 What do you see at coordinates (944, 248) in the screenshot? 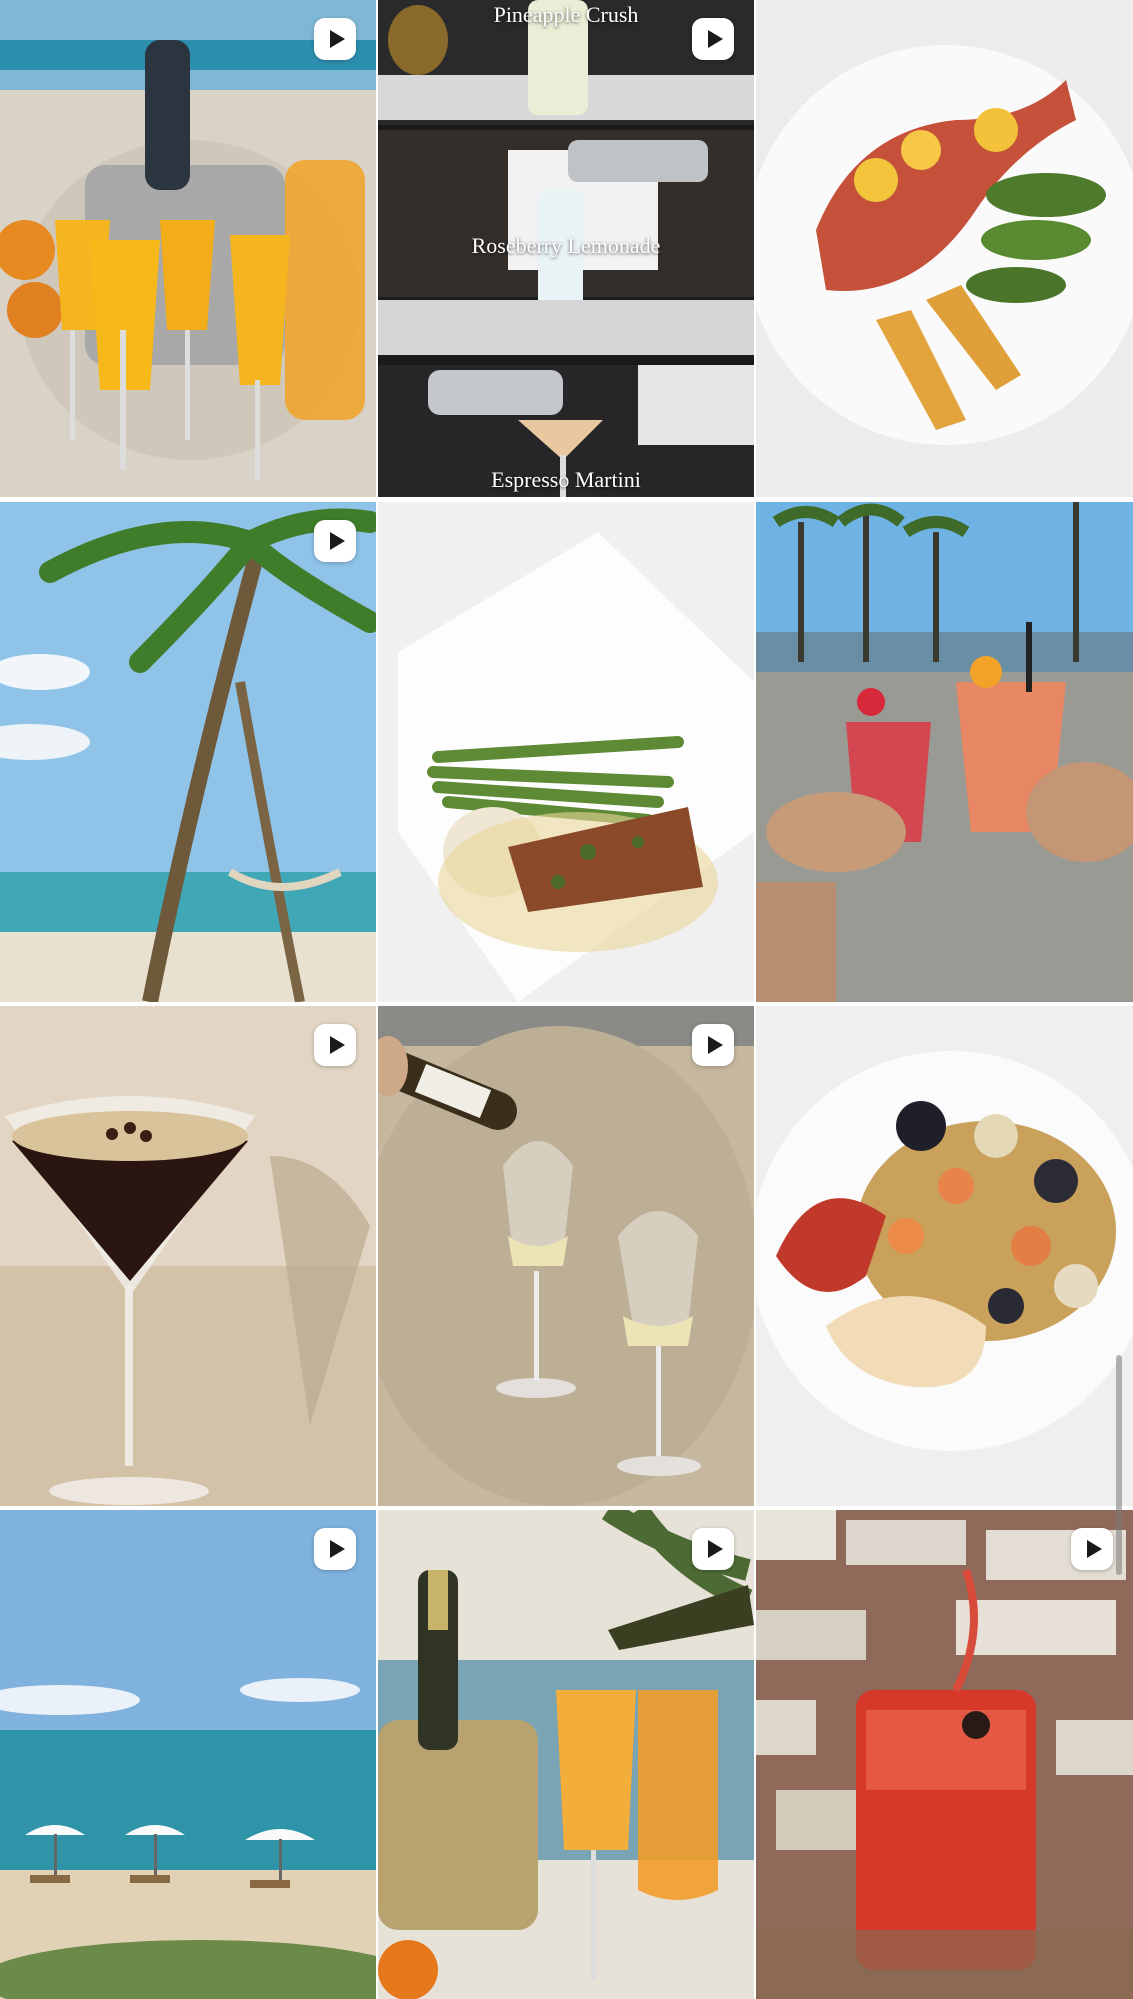
I see `grid-tile-fish-plate` at bounding box center [944, 248].